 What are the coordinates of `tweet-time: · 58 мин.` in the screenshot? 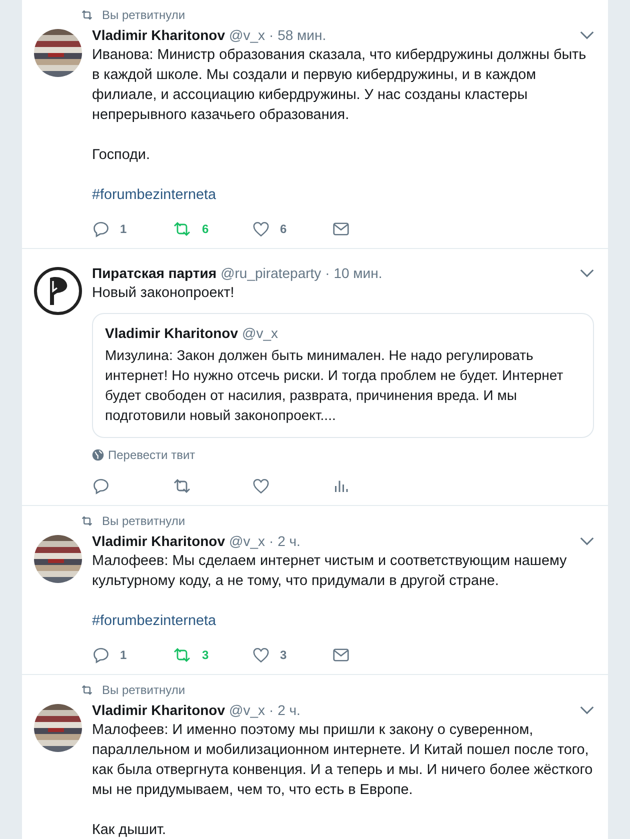 It's located at (297, 35).